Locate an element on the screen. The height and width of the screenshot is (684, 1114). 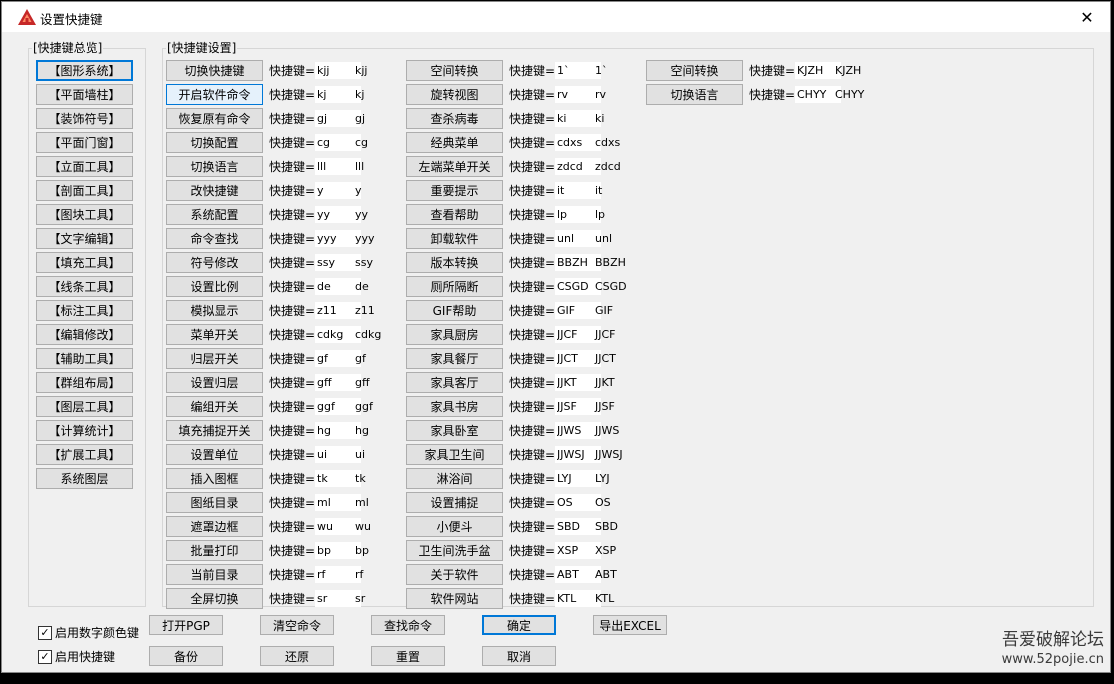
col2-shortcut-label-13: 快捷键= is located at coordinates (532, 383).